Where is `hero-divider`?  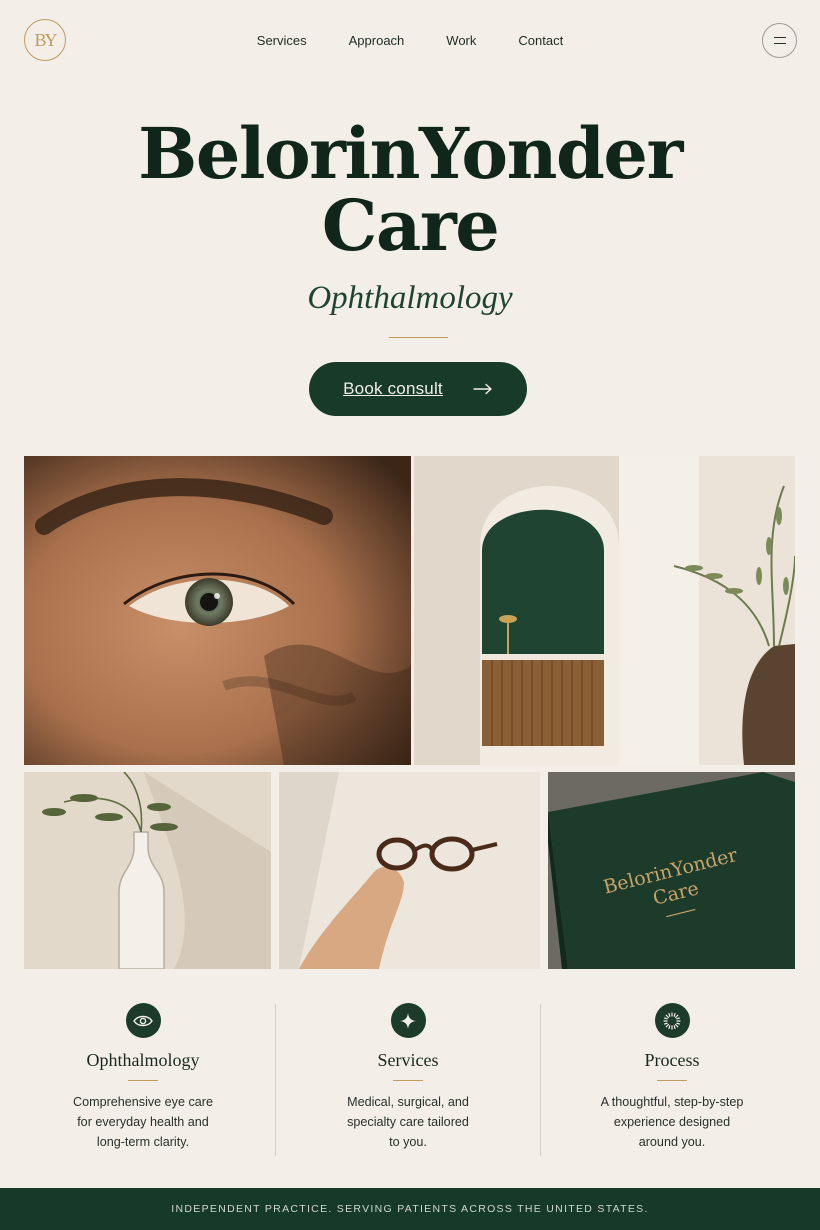
hero-divider is located at coordinates (418, 338).